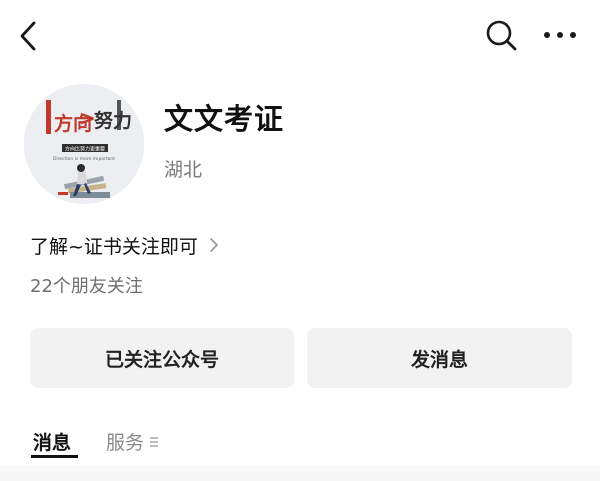  I want to click on intro-link: 了解~证书关注即可, so click(125, 245).